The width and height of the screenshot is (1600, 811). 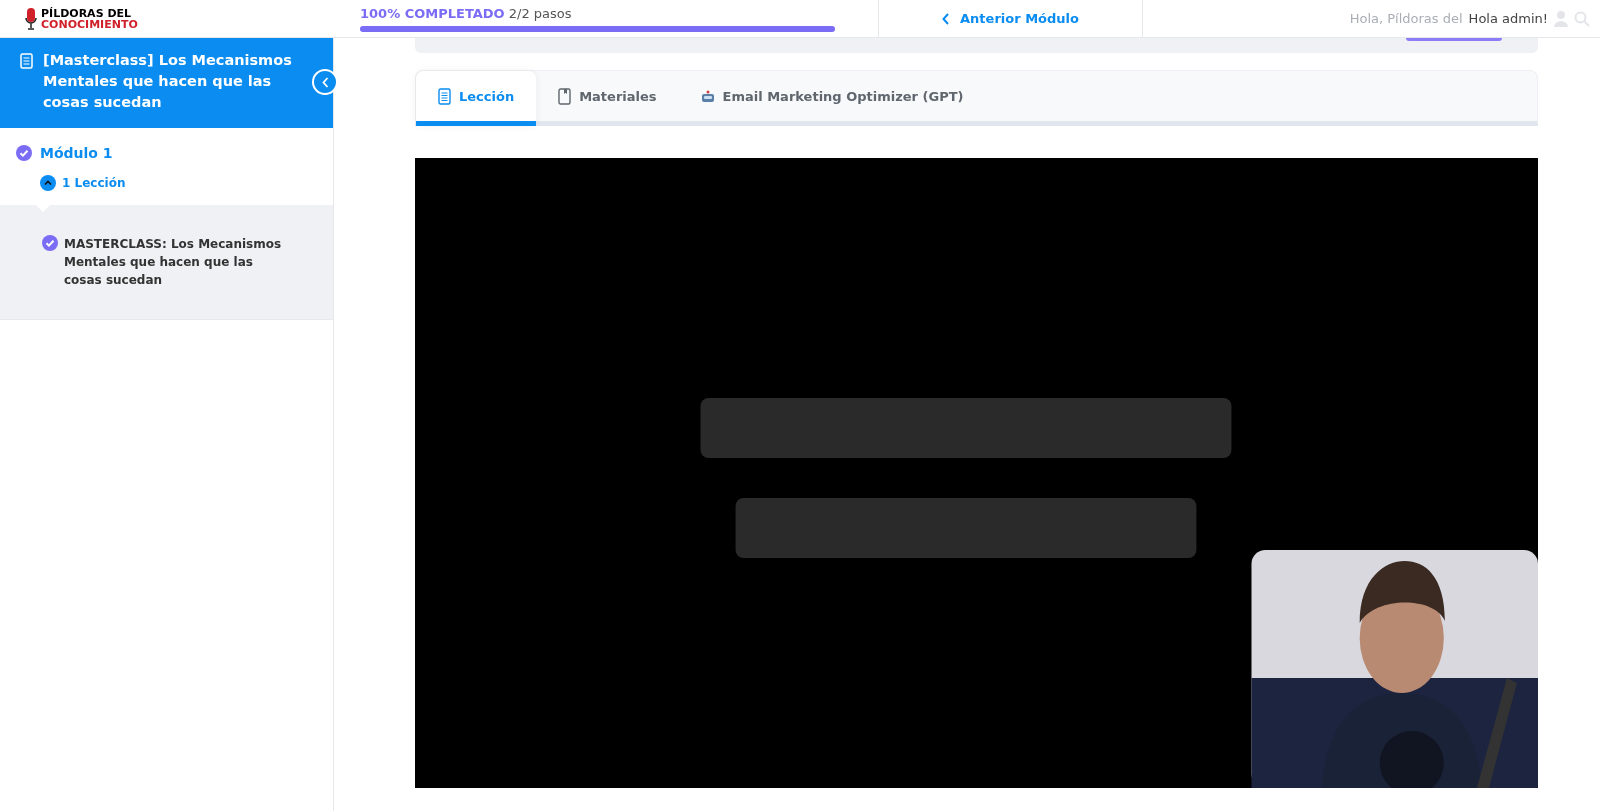 I want to click on collapse-sidebar-button, so click(x=325, y=82).